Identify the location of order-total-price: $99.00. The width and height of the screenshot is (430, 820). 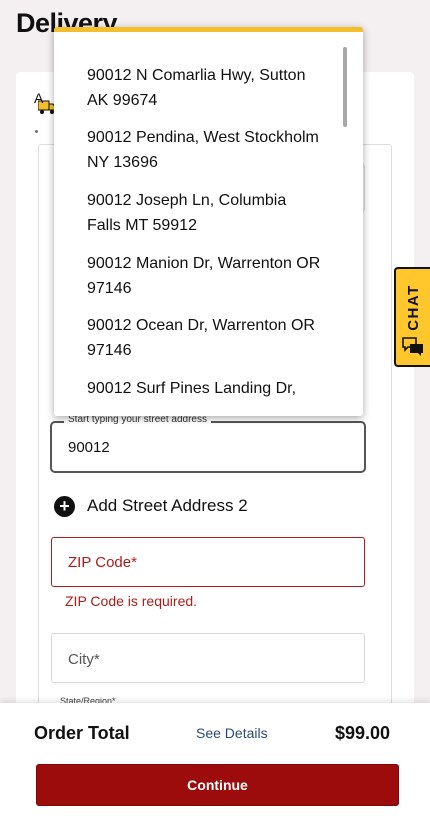
(363, 733).